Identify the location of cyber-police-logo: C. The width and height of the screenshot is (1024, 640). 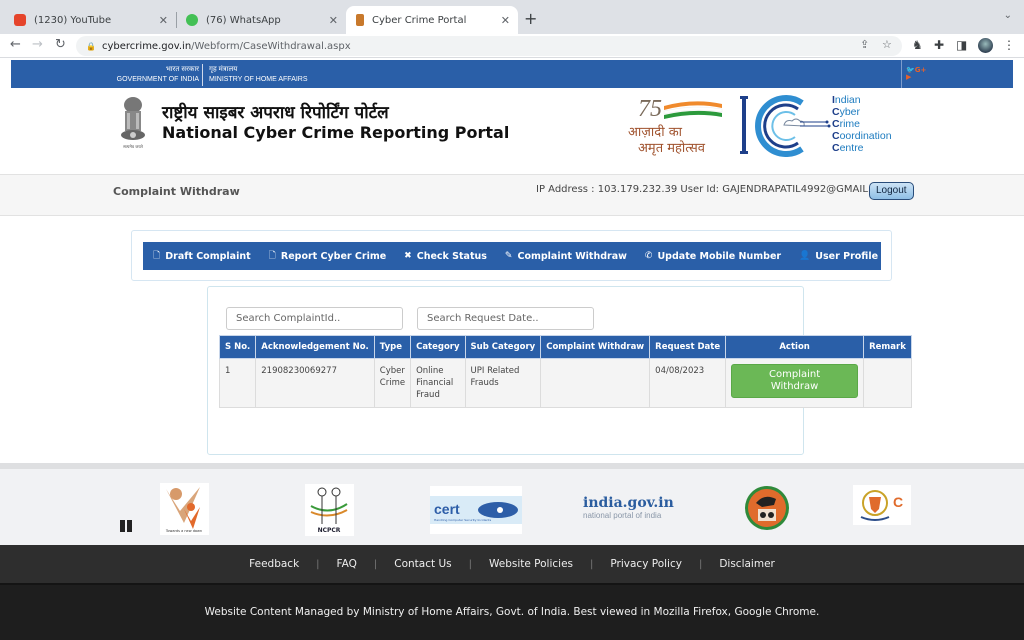
(882, 505).